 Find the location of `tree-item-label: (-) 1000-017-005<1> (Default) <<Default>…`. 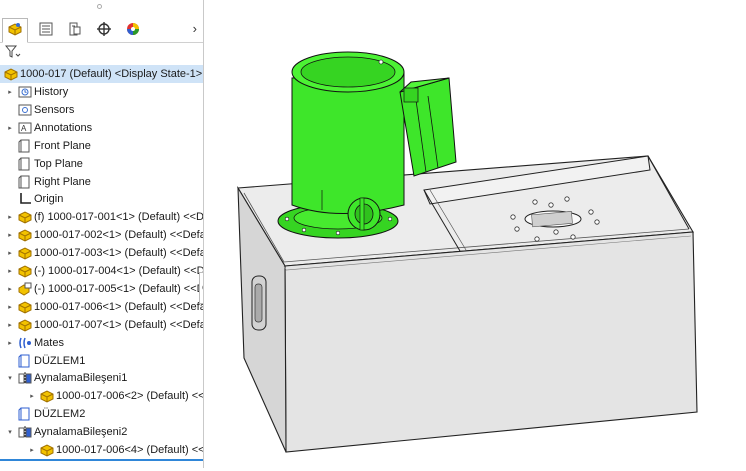

tree-item-label: (-) 1000-017-005<1> (Default) <<Default>… is located at coordinates (118, 288).